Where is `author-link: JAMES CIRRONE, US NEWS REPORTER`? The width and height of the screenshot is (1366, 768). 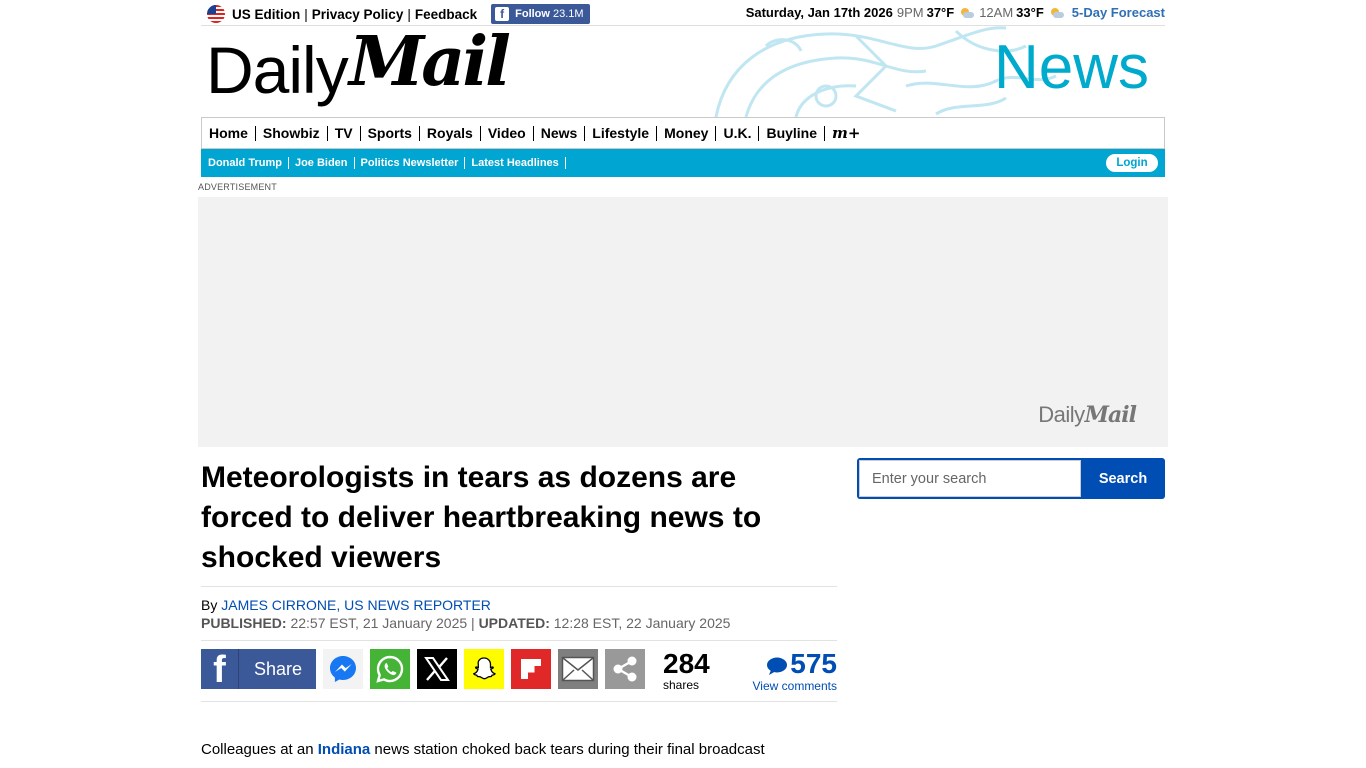
author-link: JAMES CIRRONE, US NEWS REPORTER is located at coordinates (356, 605).